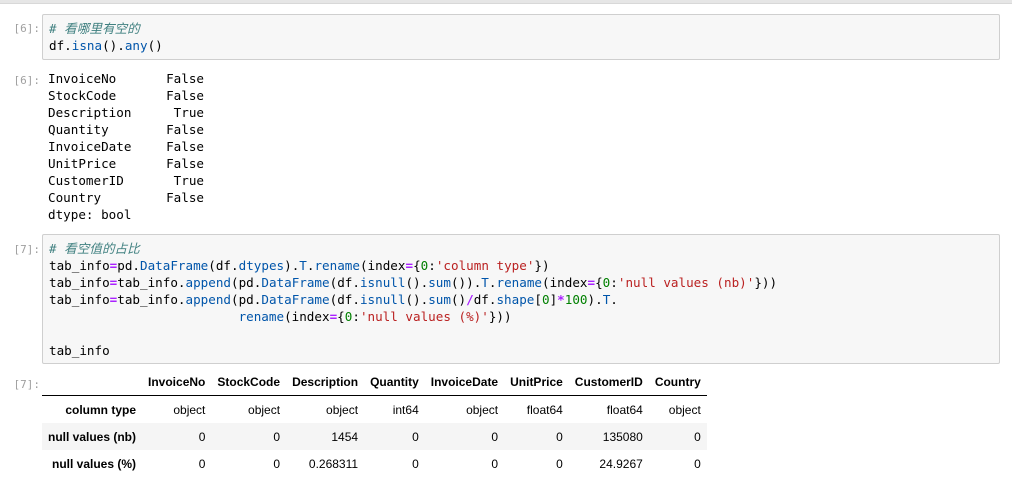 This screenshot has width=1012, height=490. What do you see at coordinates (621, 463) in the screenshot?
I see `table-cell: 24.9267` at bounding box center [621, 463].